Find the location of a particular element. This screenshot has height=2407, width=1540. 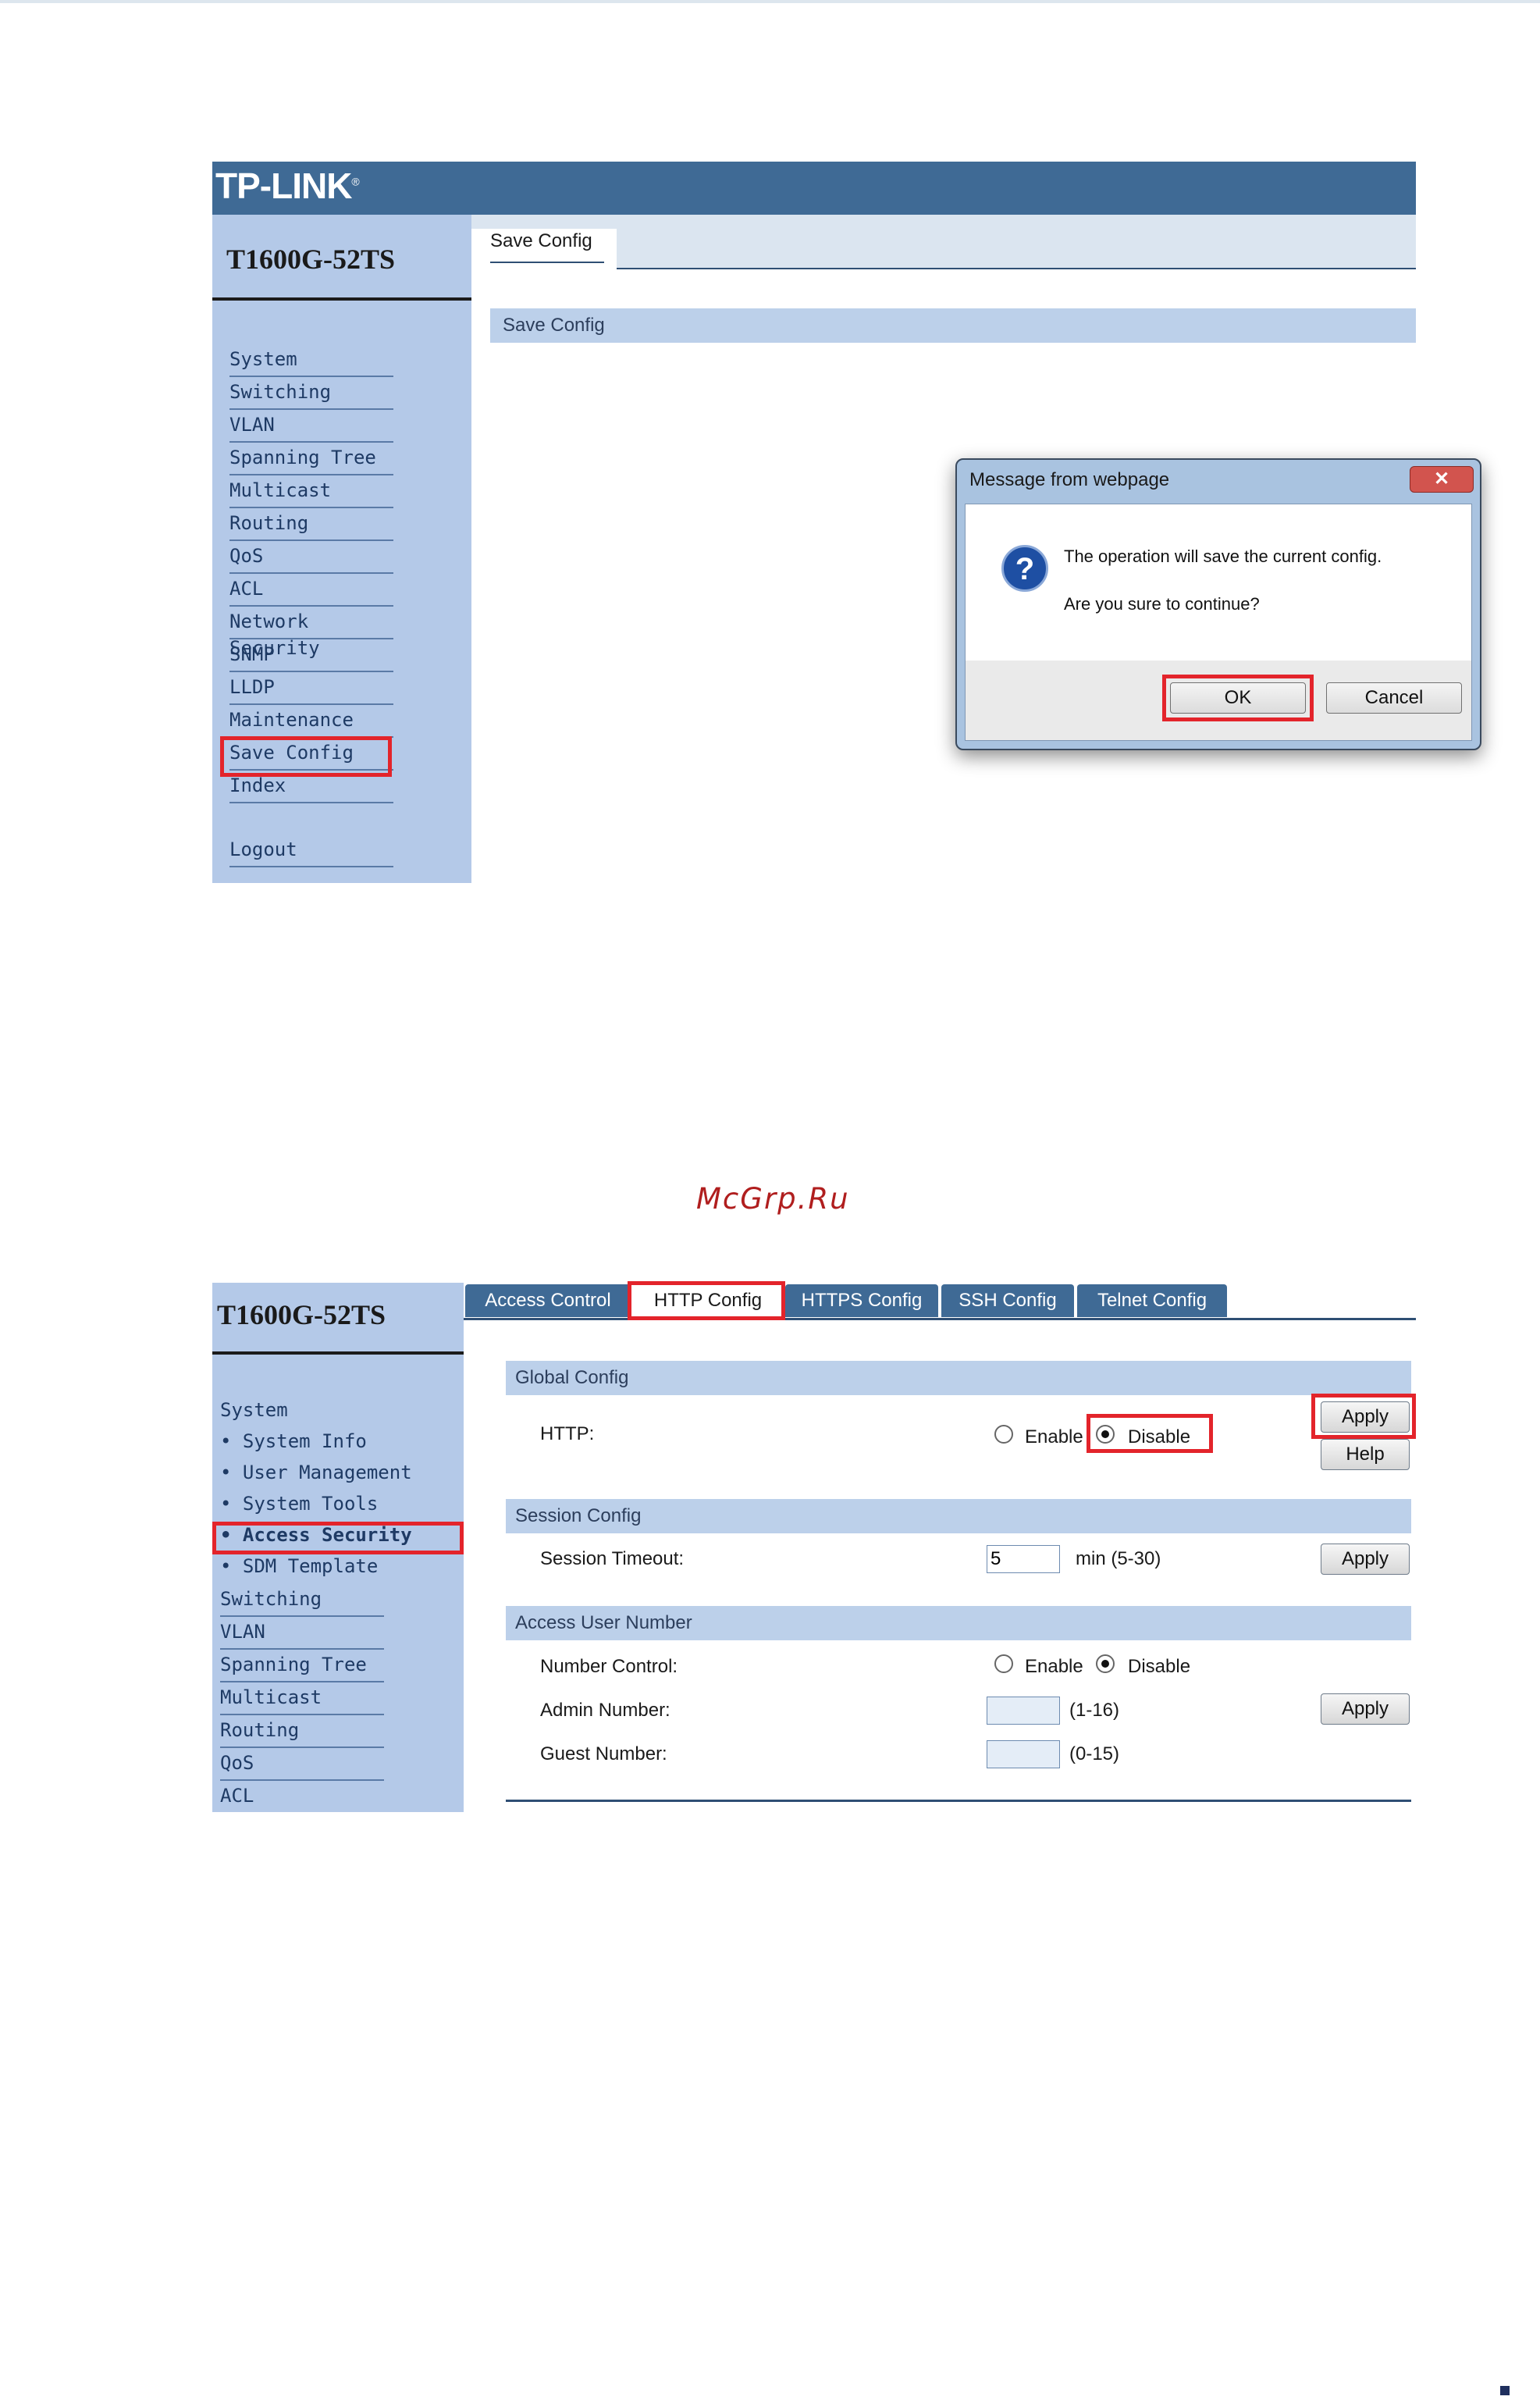

highlight-http-disable is located at coordinates (1150, 1433).